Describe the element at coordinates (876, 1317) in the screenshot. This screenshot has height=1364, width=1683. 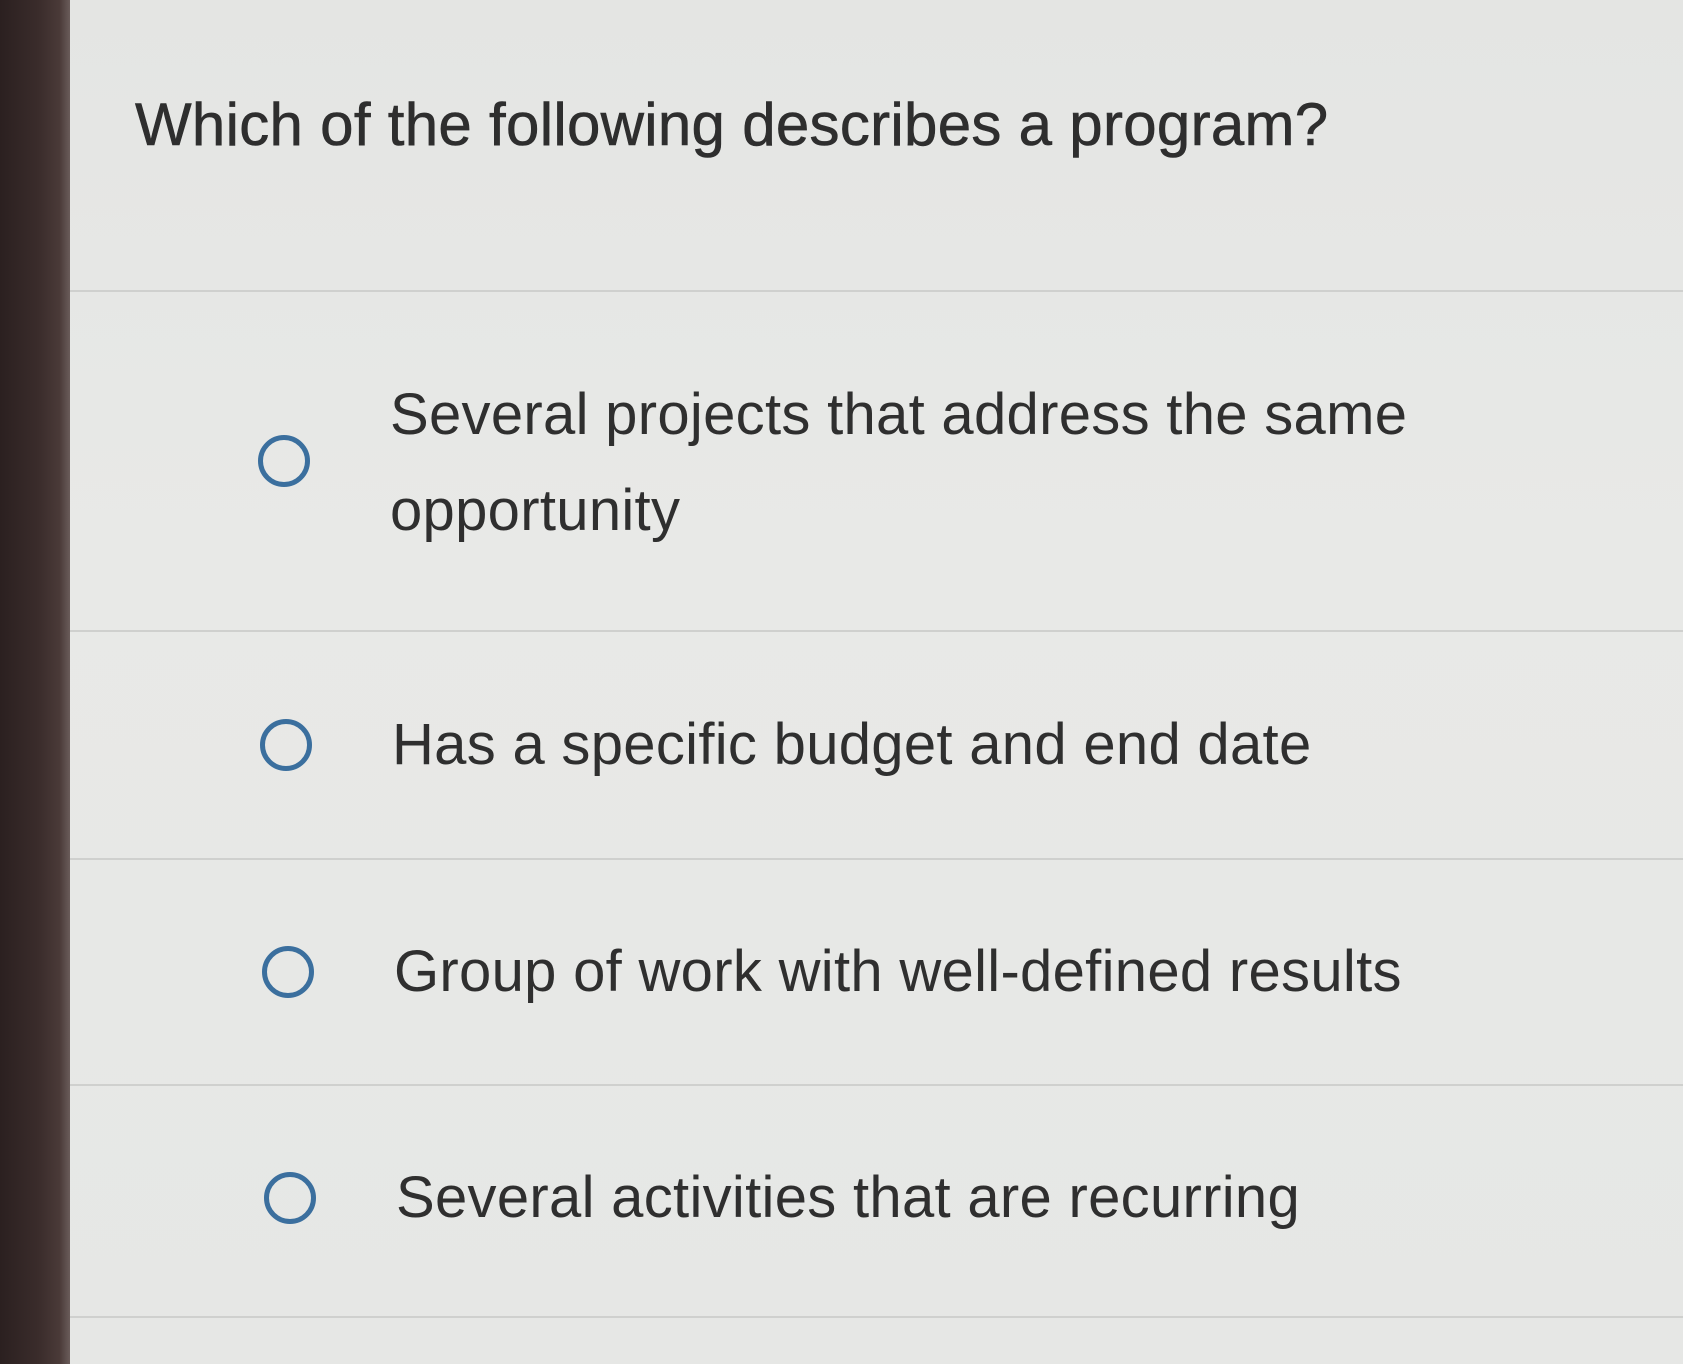
I see `divider` at that location.